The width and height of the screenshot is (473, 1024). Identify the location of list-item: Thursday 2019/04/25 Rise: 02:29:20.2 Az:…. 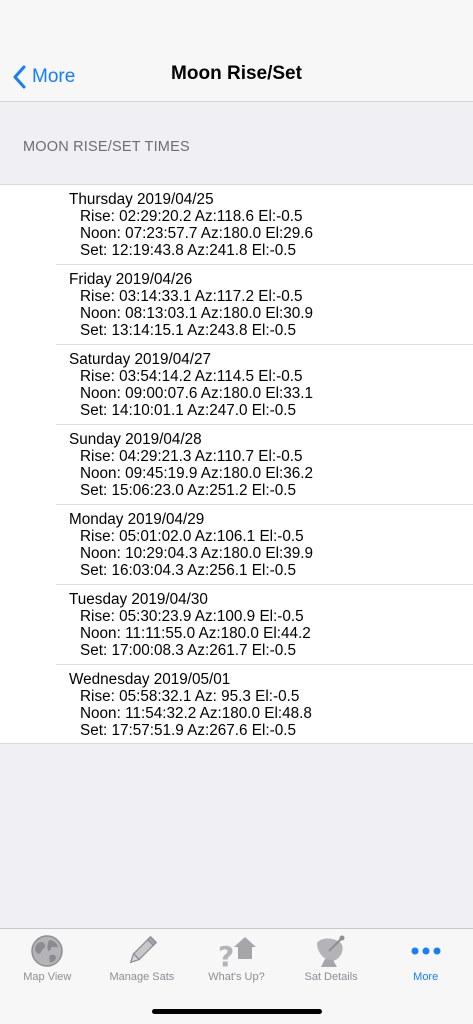
(236, 225).